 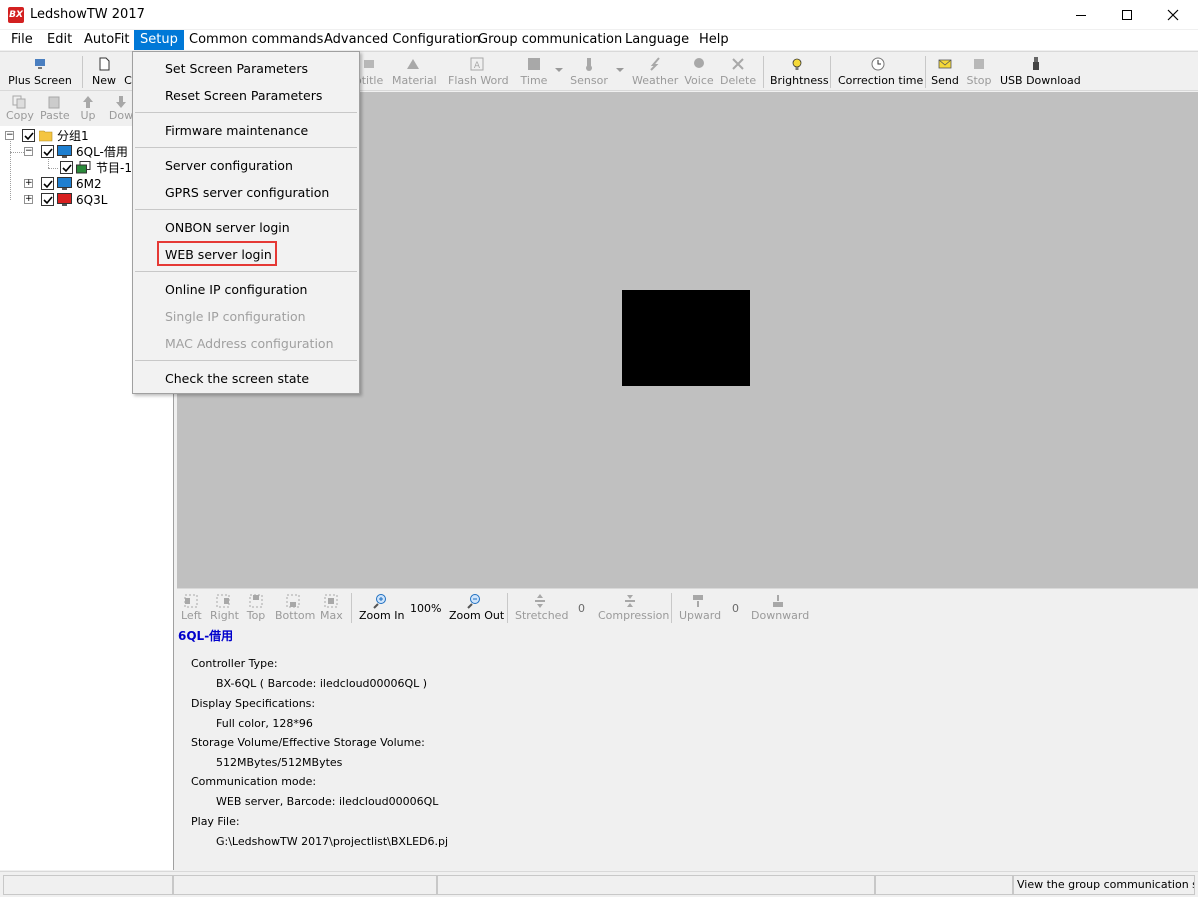 I want to click on align-top-icon, so click(x=256, y=601).